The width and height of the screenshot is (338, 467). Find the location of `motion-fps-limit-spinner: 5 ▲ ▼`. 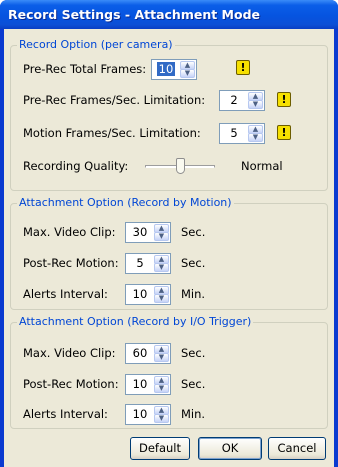

motion-fps-limit-spinner: 5 ▲ ▼ is located at coordinates (242, 133).